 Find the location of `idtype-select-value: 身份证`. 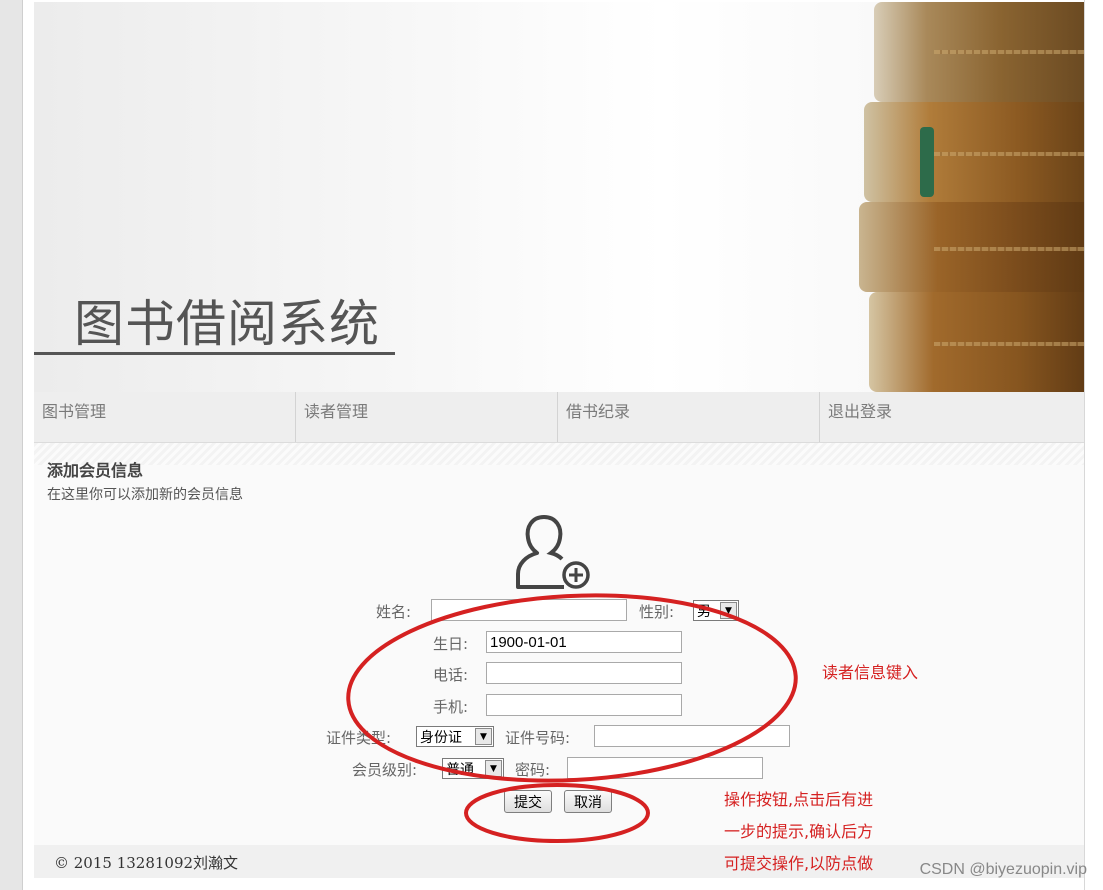

idtype-select-value: 身份证 is located at coordinates (441, 737).